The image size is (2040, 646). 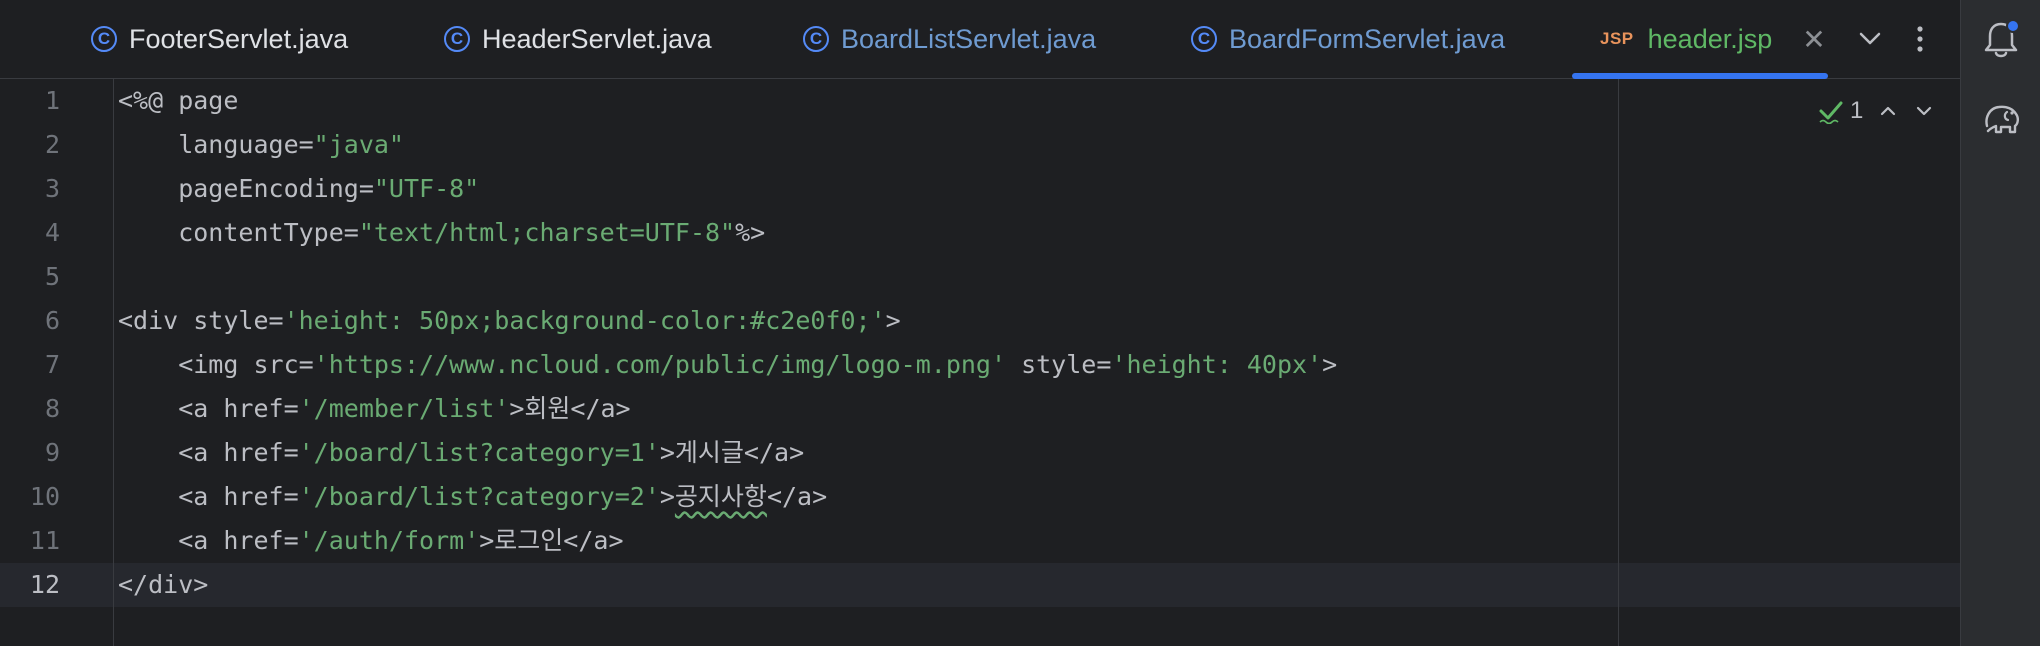 I want to click on tab-label: BoardFormServlet.java, so click(x=1367, y=38).